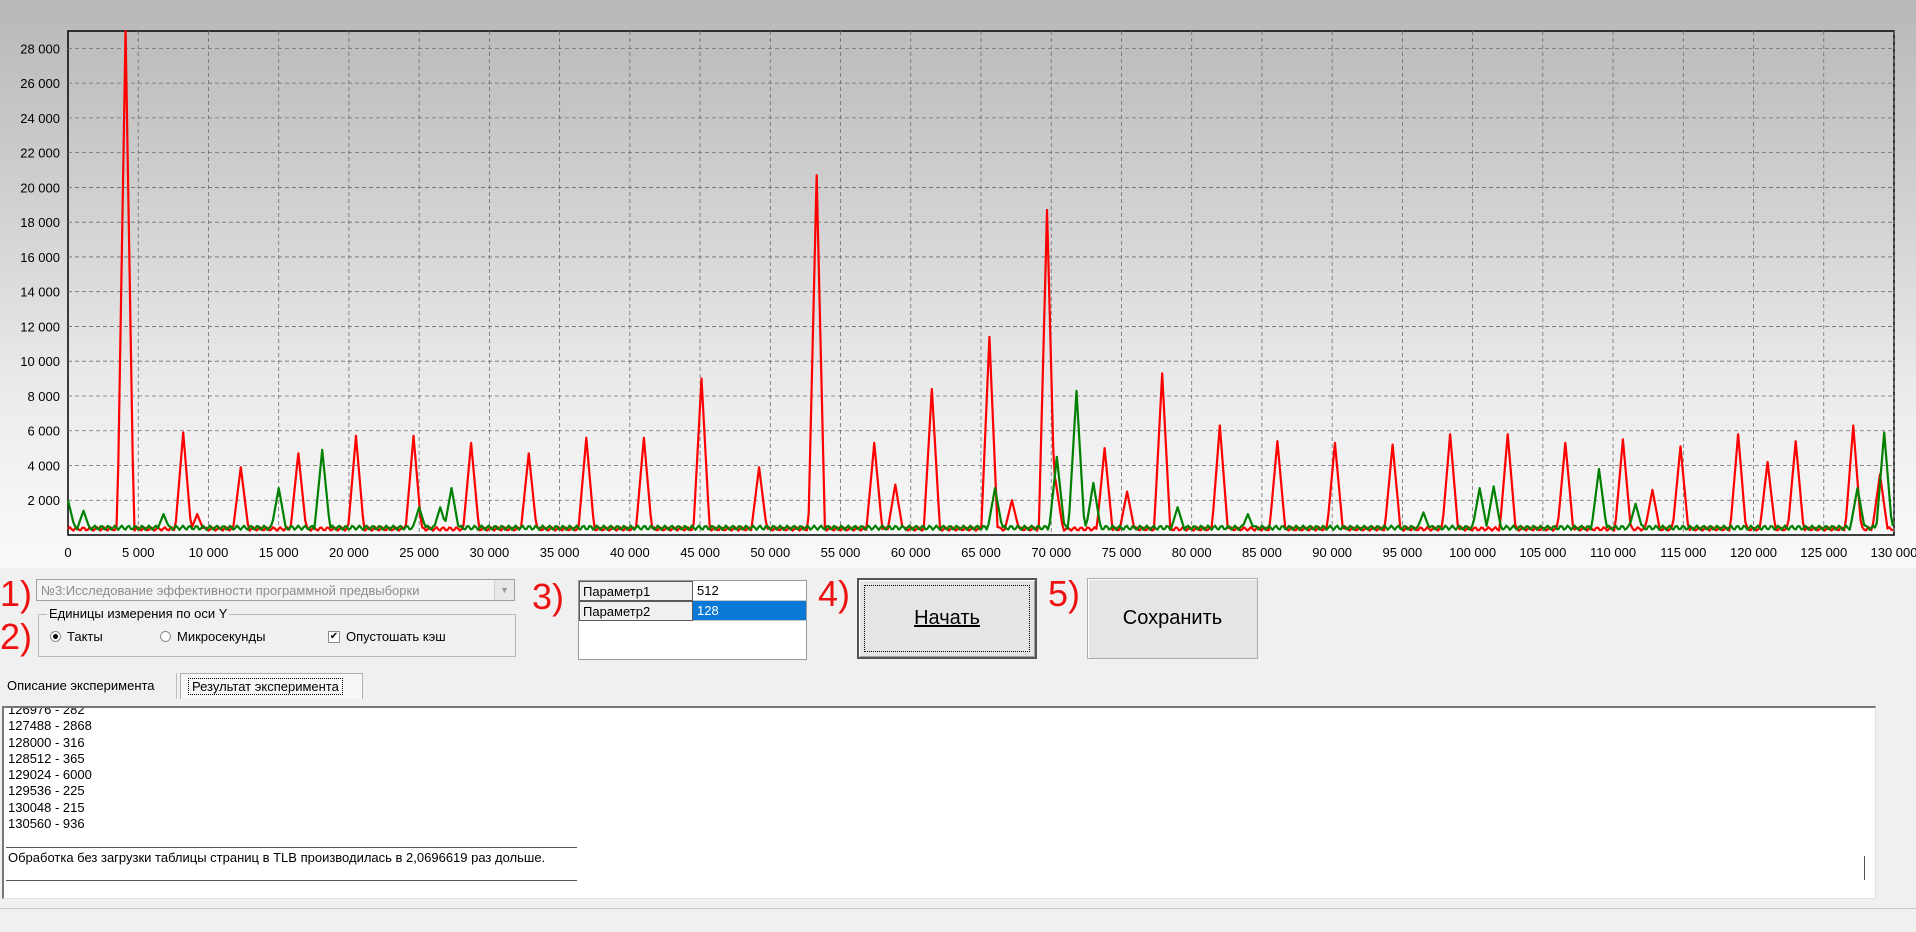 This screenshot has height=932, width=1916. What do you see at coordinates (560, 552) in the screenshot?
I see `x-tick-label: 35 000` at bounding box center [560, 552].